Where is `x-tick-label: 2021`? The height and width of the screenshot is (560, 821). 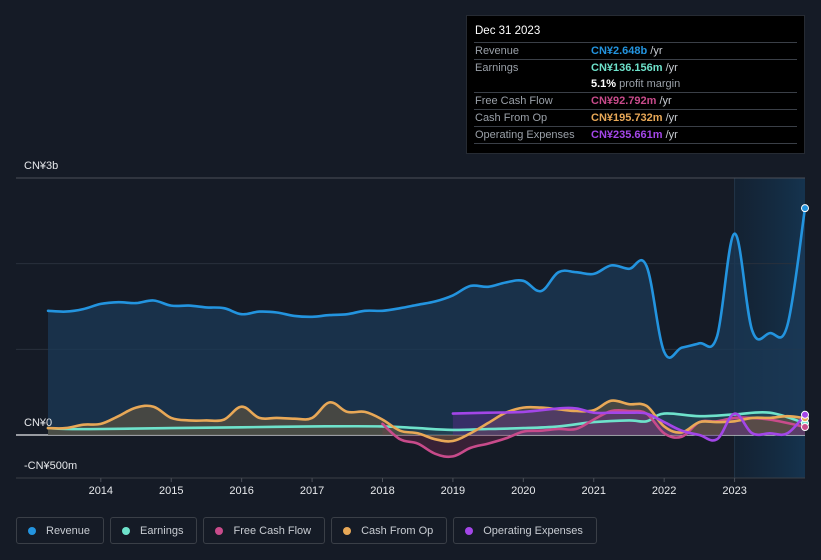
x-tick-label: 2021 is located at coordinates (593, 491).